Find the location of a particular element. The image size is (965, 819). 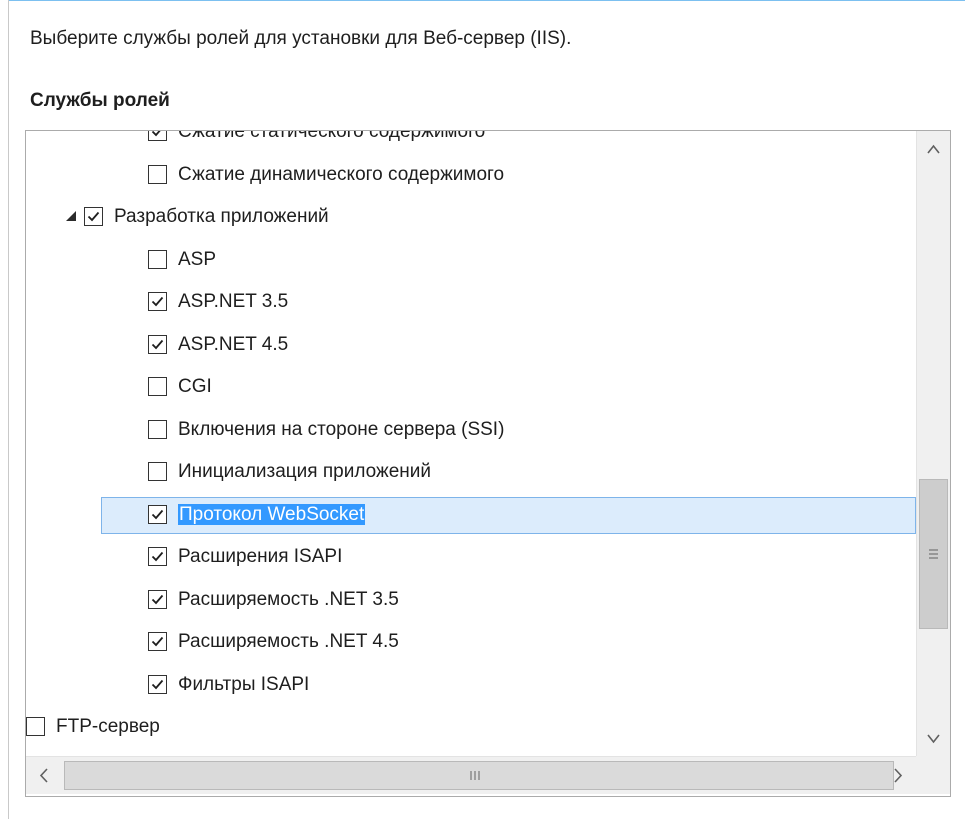

vertical-scroll-thumb is located at coordinates (933, 554).